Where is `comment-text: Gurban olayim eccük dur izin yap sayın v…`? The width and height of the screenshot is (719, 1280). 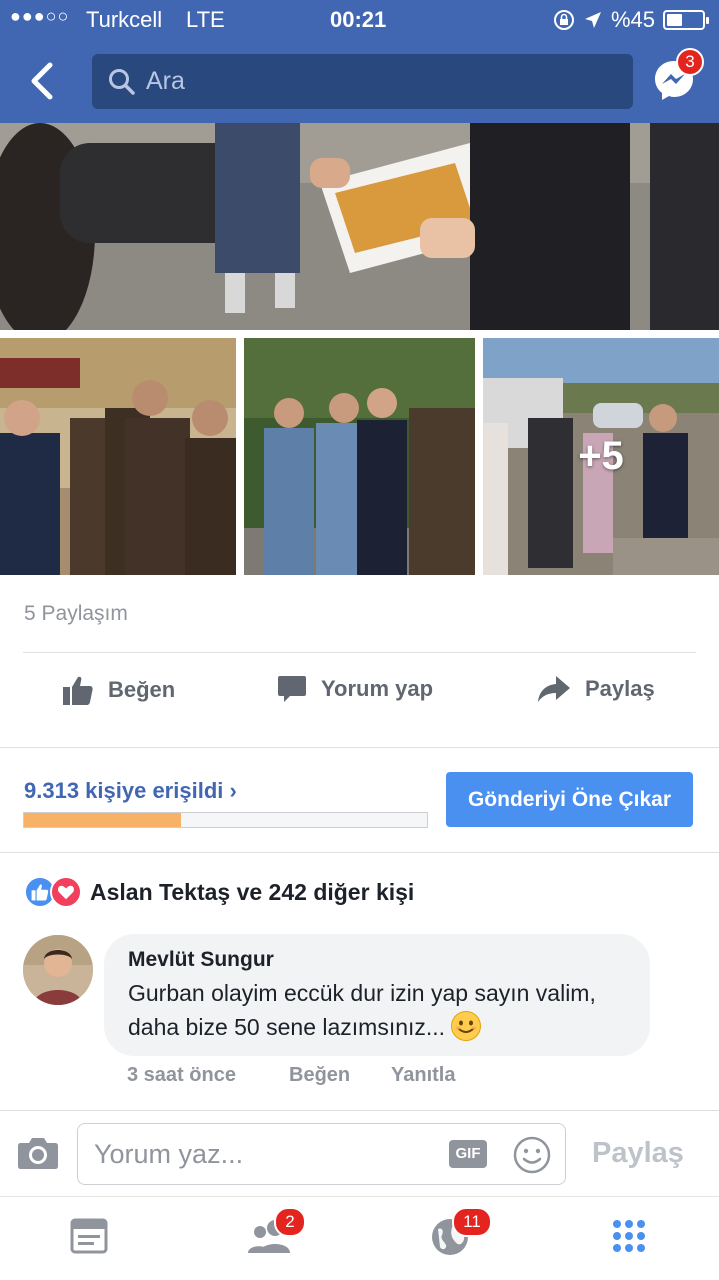 comment-text: Gurban olayim eccük dur izin yap sayın v… is located at coordinates (362, 1010).